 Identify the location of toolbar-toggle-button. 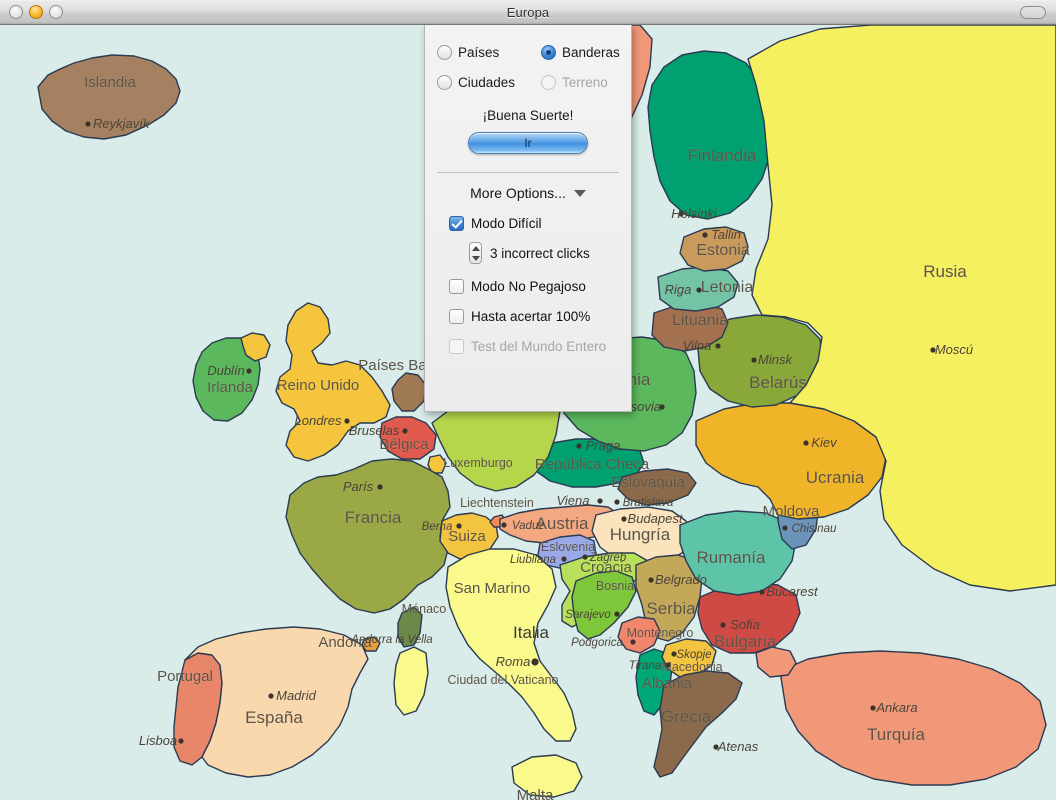
(1033, 12).